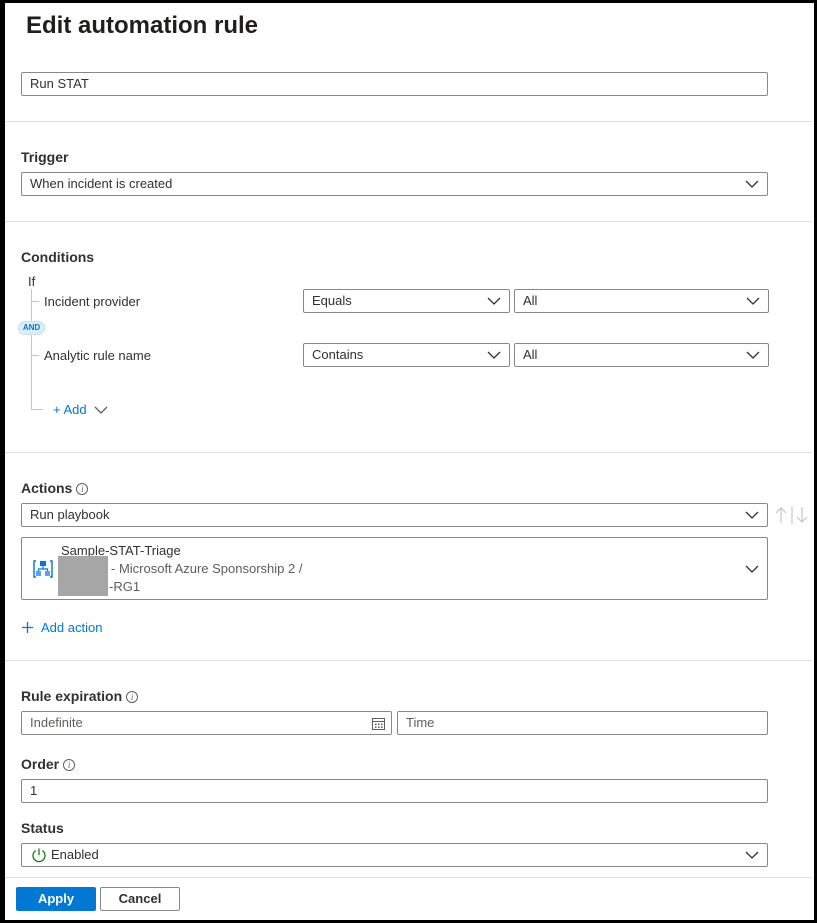 The image size is (817, 923). Describe the element at coordinates (27, 627) in the screenshot. I see `plus-icon` at that location.